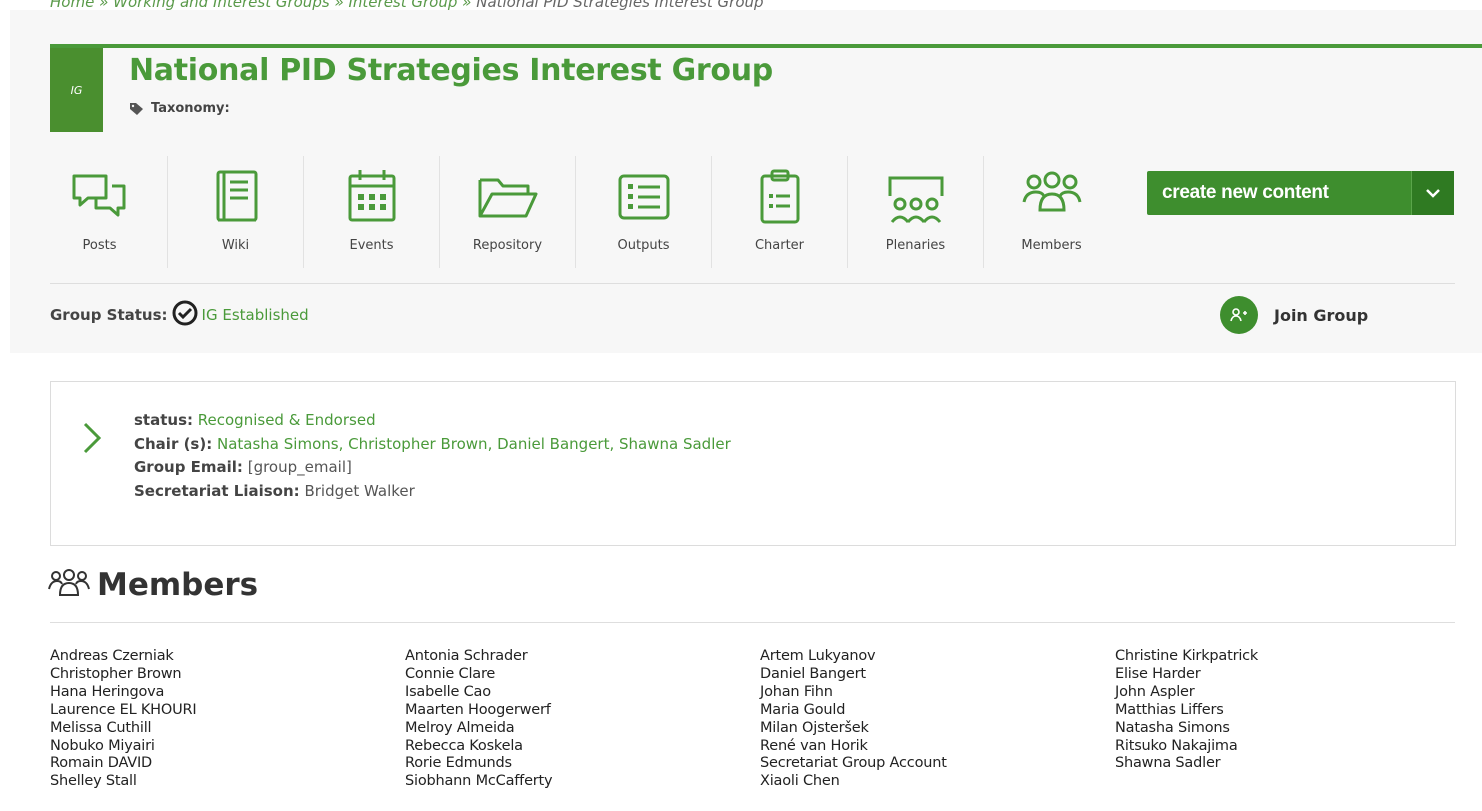 Image resolution: width=1482 pixels, height=811 pixels. I want to click on tab-label: Plenaries, so click(915, 245).